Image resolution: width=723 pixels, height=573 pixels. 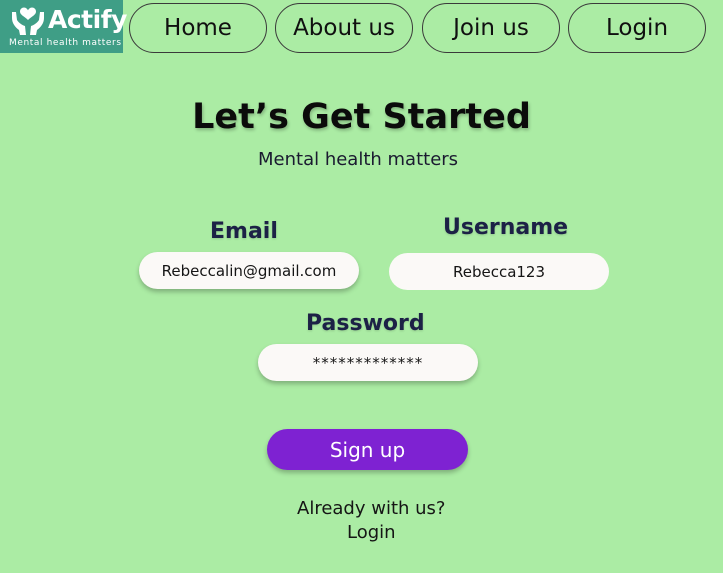 I want to click on sign-up-button: Sign up, so click(x=367, y=449).